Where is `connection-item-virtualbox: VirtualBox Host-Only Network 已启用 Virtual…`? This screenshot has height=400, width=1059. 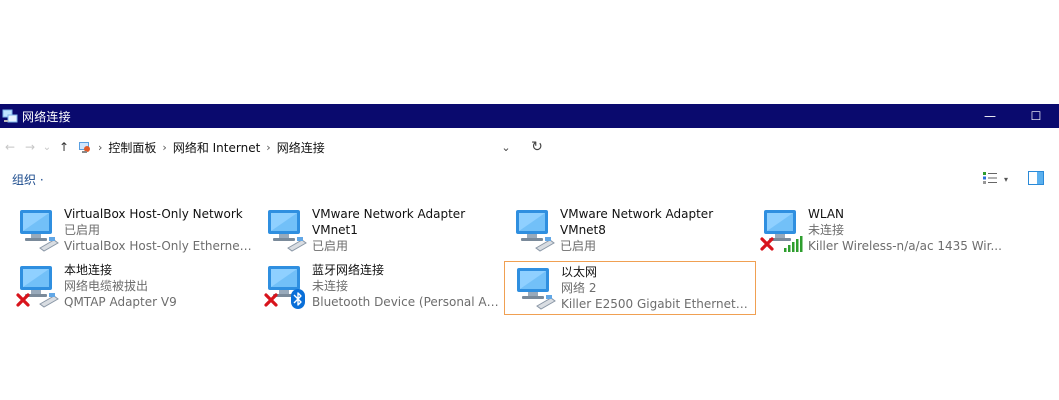
connection-item-virtualbox: VirtualBox Host-Only Network 已启用 Virtual… is located at coordinates (134, 231).